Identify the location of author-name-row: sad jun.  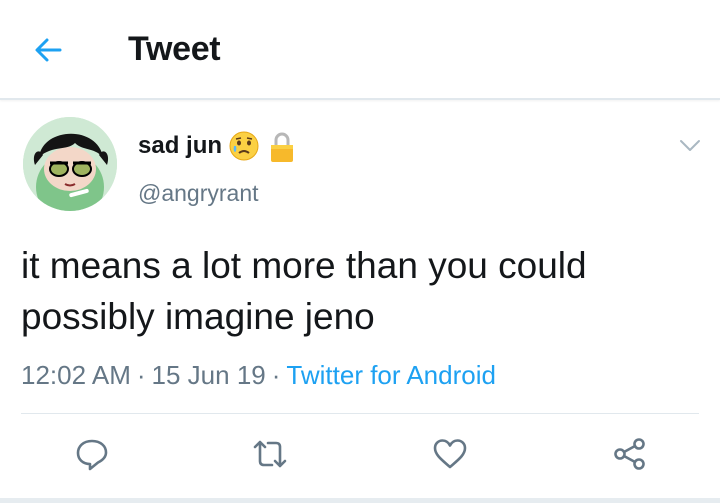
(218, 146).